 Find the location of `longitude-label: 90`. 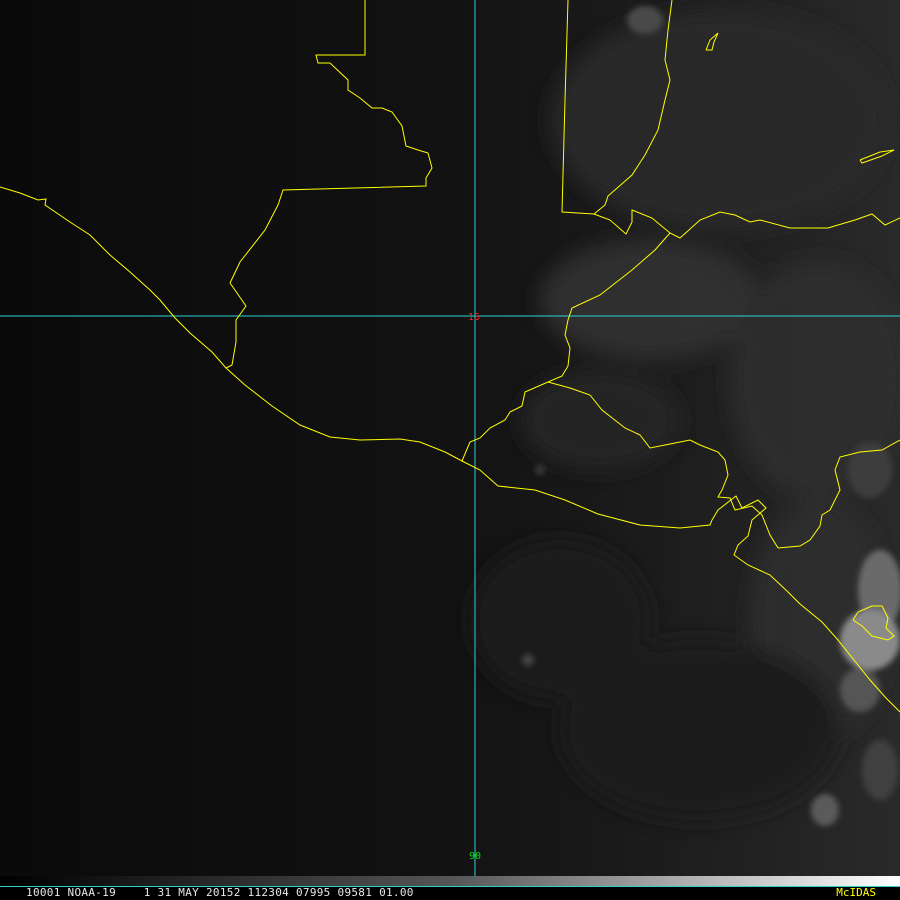

longitude-label: 90 is located at coordinates (475, 856).